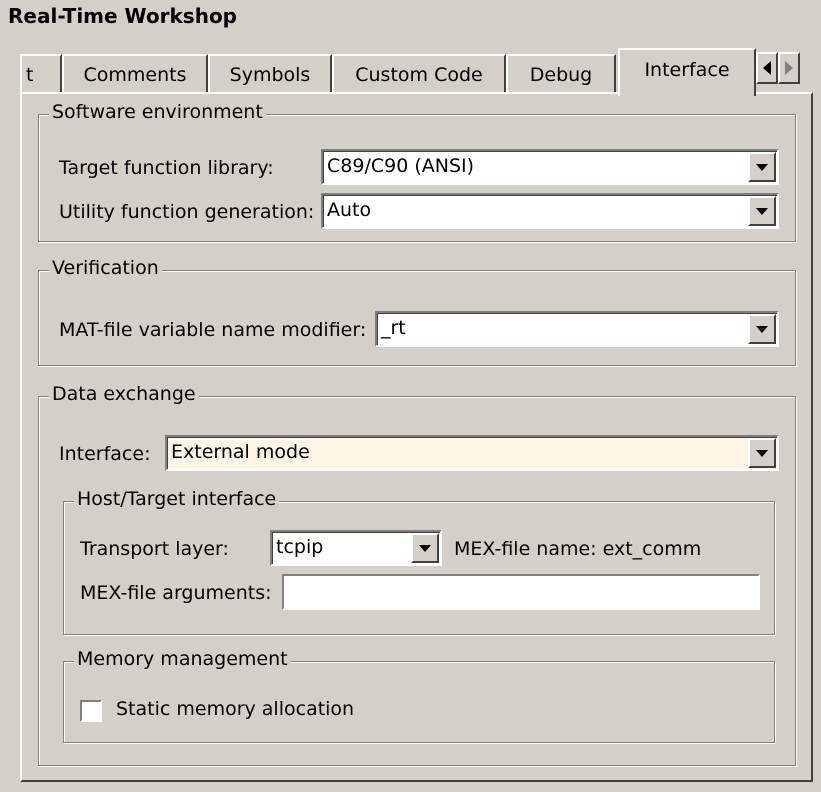 This screenshot has height=792, width=821. I want to click on mex-file-name-label: MEX-file name: ext_comm, so click(578, 549).